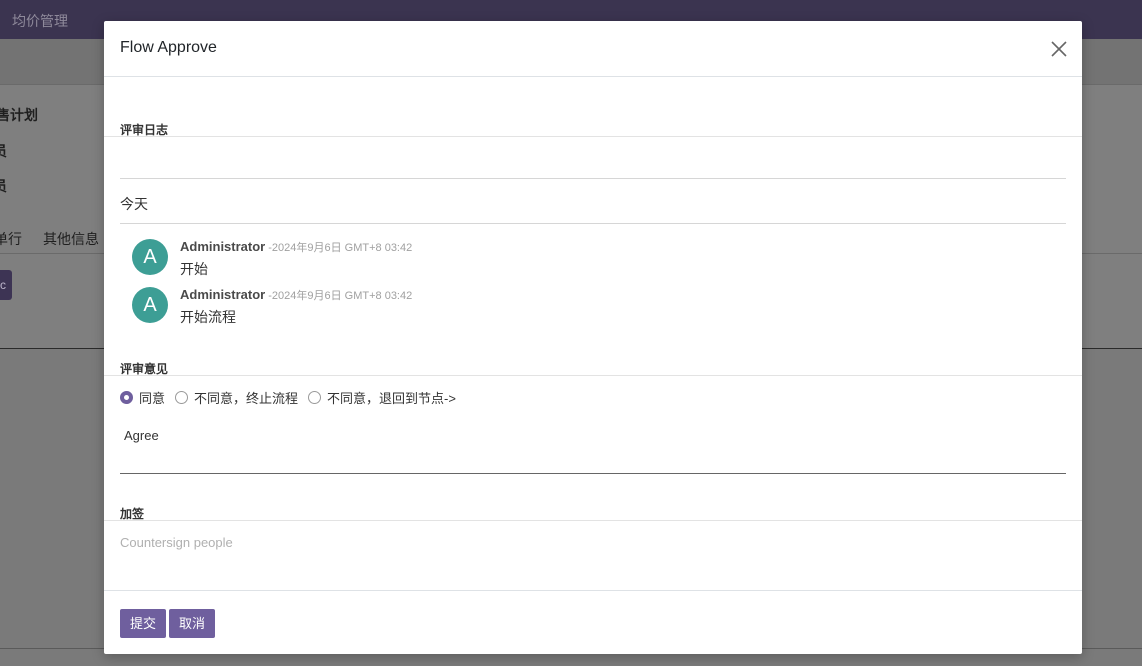 This screenshot has width=1142, height=666. Describe the element at coordinates (593, 49) in the screenshot. I see `dialog-header: Flow Approve` at that location.